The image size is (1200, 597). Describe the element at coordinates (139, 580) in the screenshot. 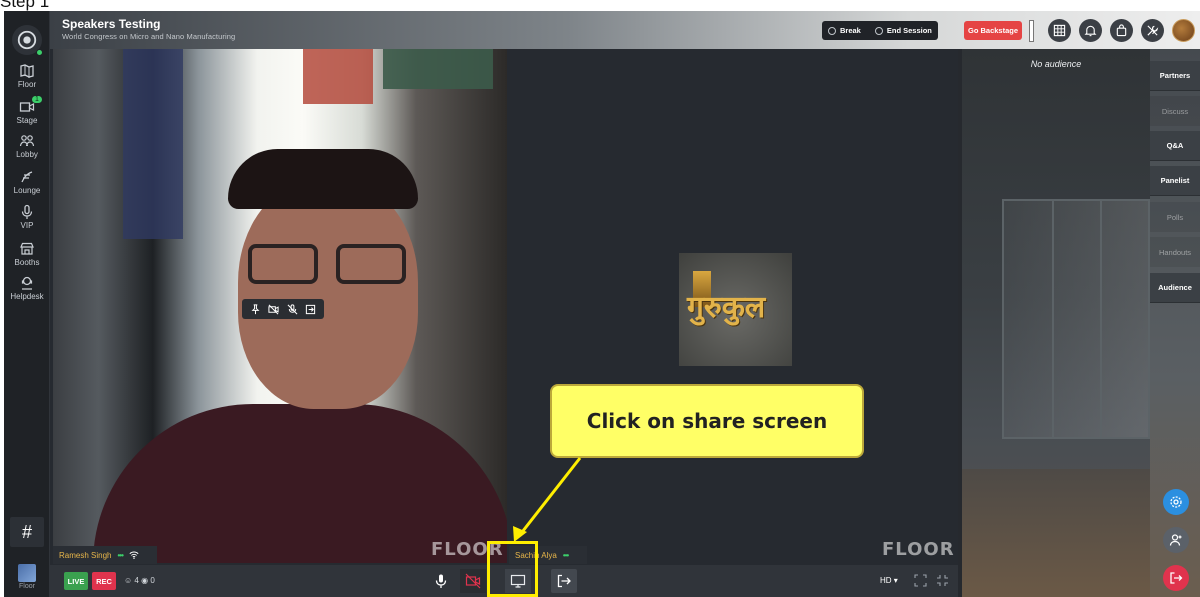

I see `audience-stats: ☺ 4 ◉ 0` at that location.